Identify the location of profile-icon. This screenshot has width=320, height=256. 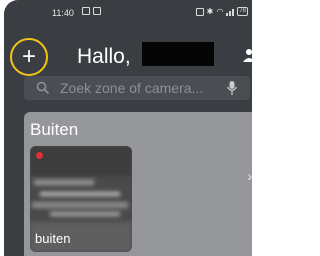
(247, 56).